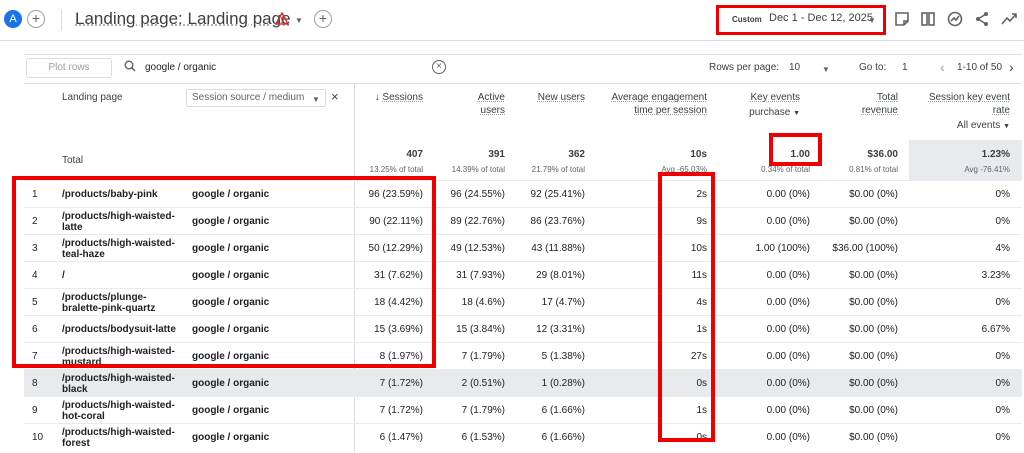  I want to click on column-header-key-events: Key events purchase ▼, so click(760, 105).